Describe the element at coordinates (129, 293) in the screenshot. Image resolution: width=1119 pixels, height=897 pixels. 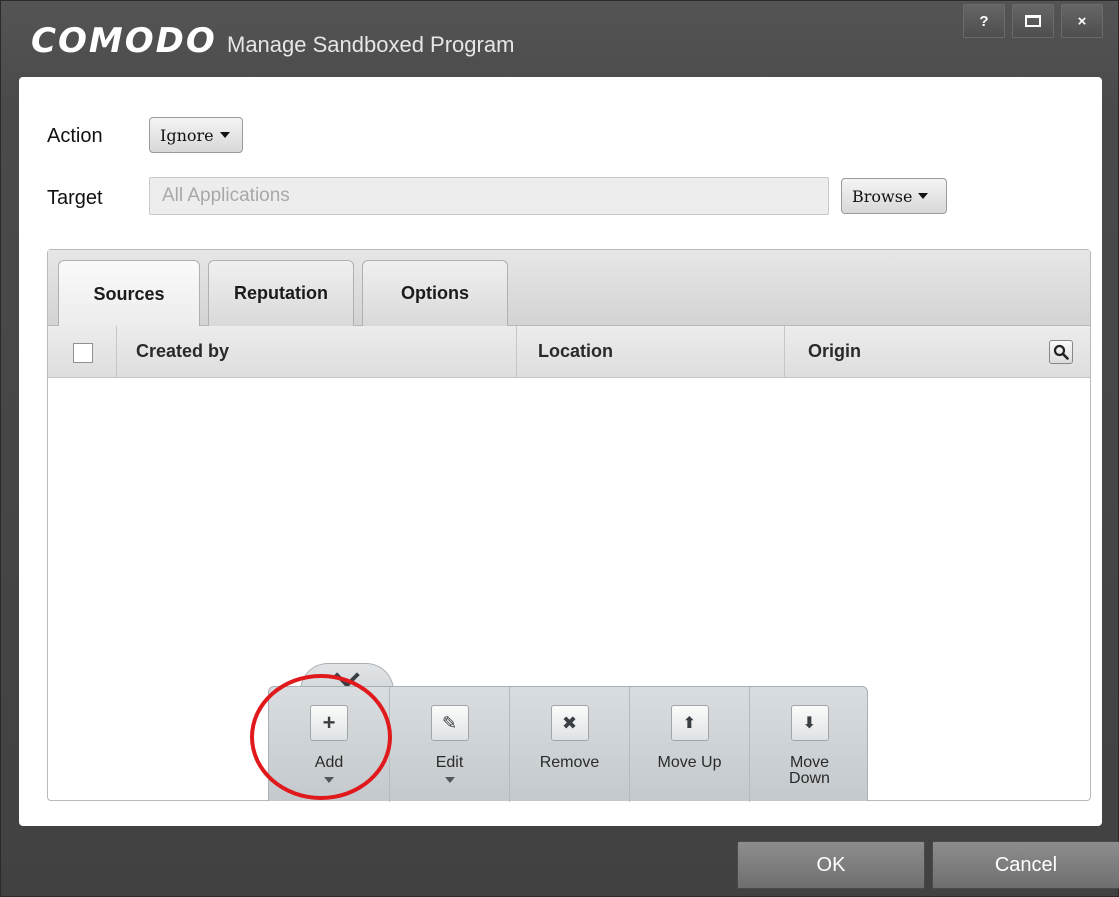
I see `tab-sources: Sources` at that location.